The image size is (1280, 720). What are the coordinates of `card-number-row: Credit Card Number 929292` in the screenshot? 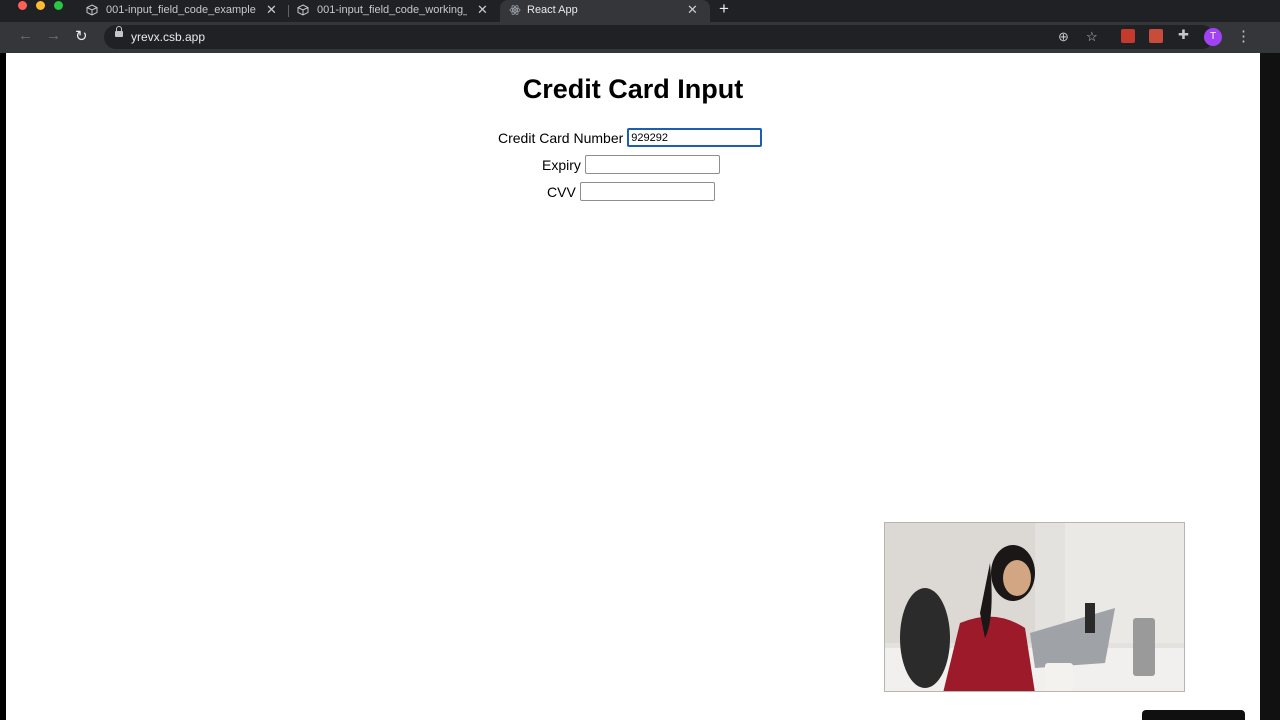 It's located at (630, 137).